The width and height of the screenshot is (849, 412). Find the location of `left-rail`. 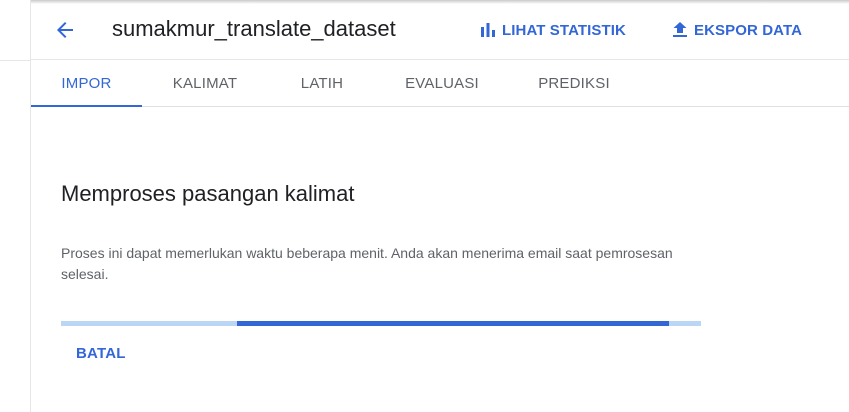

left-rail is located at coordinates (15, 206).